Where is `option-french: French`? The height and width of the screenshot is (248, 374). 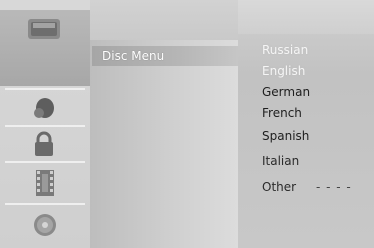 option-french: French is located at coordinates (282, 113).